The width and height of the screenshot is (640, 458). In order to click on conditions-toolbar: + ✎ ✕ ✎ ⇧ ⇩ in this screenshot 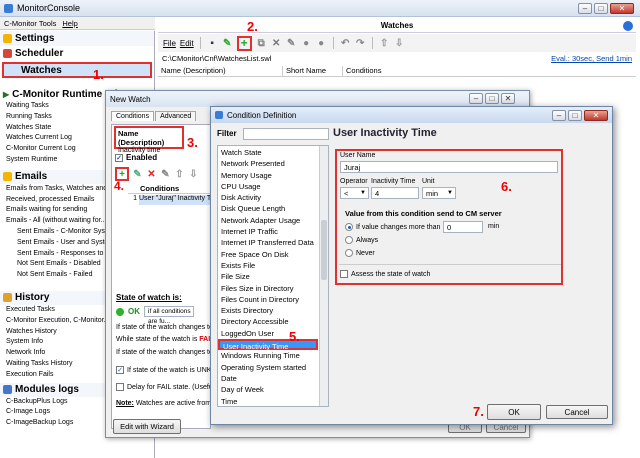, I will do `click(157, 174)`.